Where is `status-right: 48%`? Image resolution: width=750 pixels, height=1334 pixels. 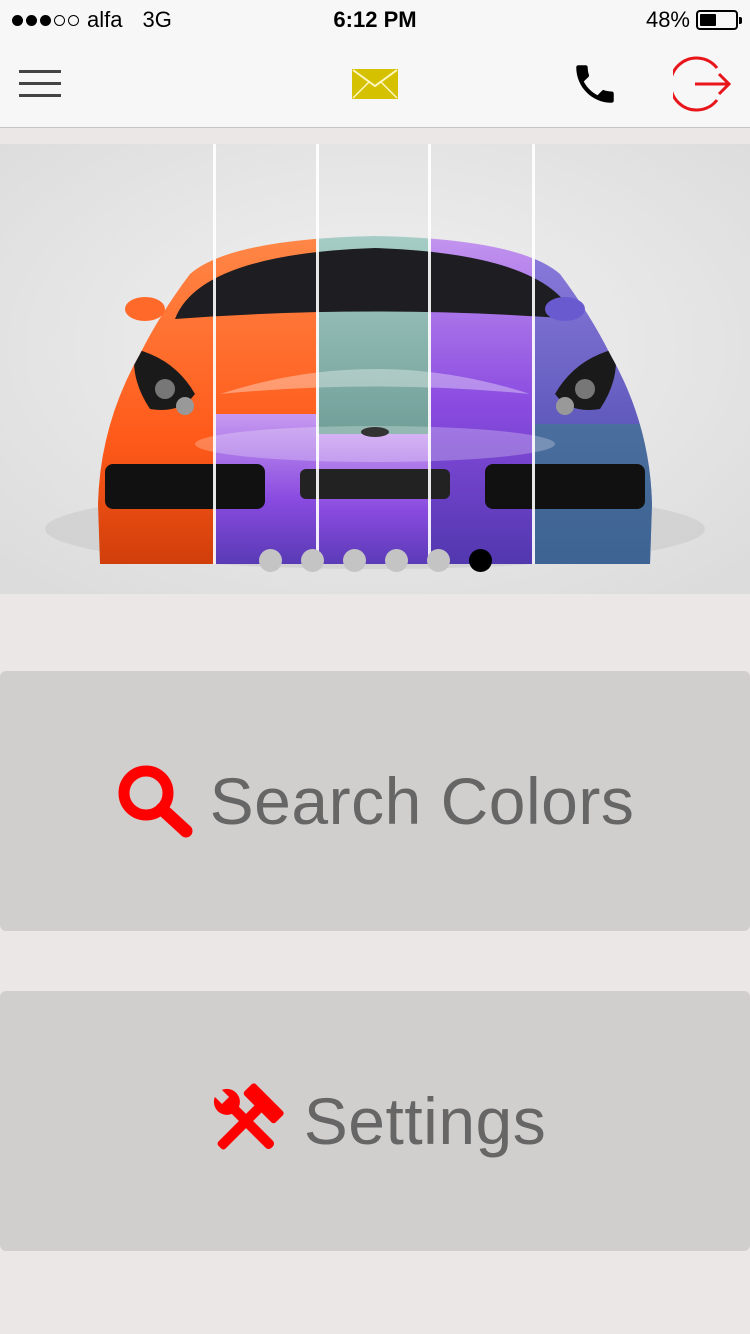 status-right: 48% is located at coordinates (693, 20).